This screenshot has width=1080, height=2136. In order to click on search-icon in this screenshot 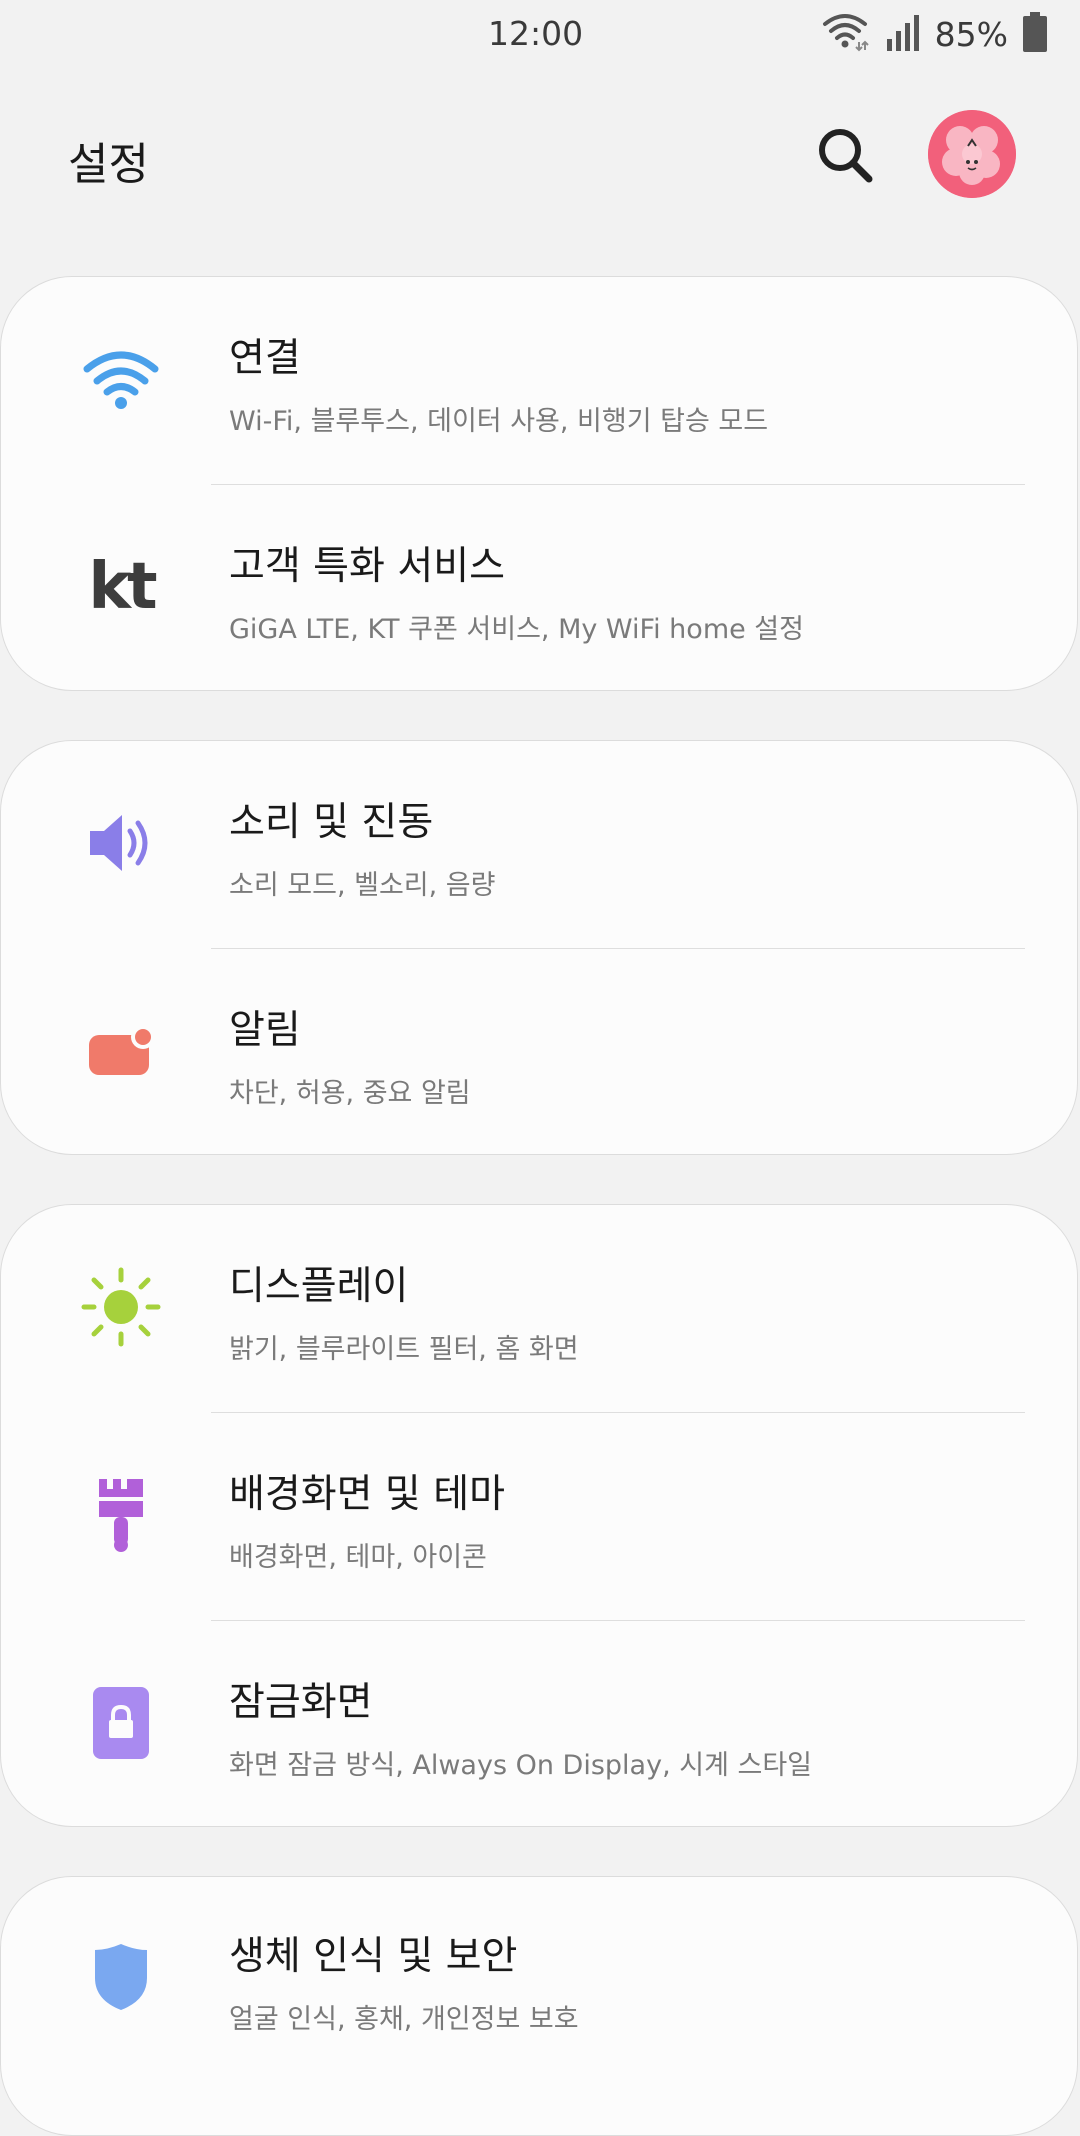, I will do `click(846, 156)`.